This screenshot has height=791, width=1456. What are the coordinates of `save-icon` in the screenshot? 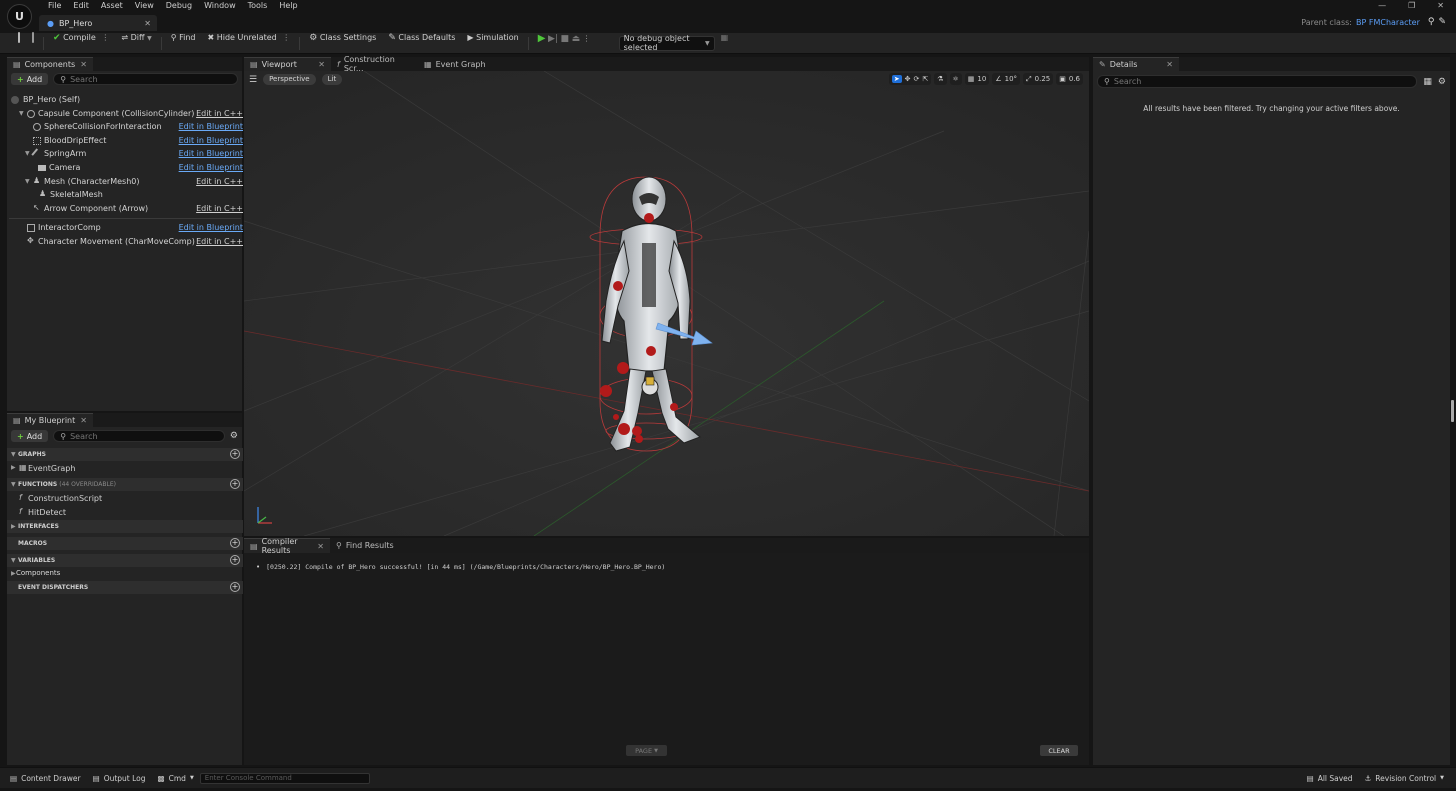 It's located at (19, 42).